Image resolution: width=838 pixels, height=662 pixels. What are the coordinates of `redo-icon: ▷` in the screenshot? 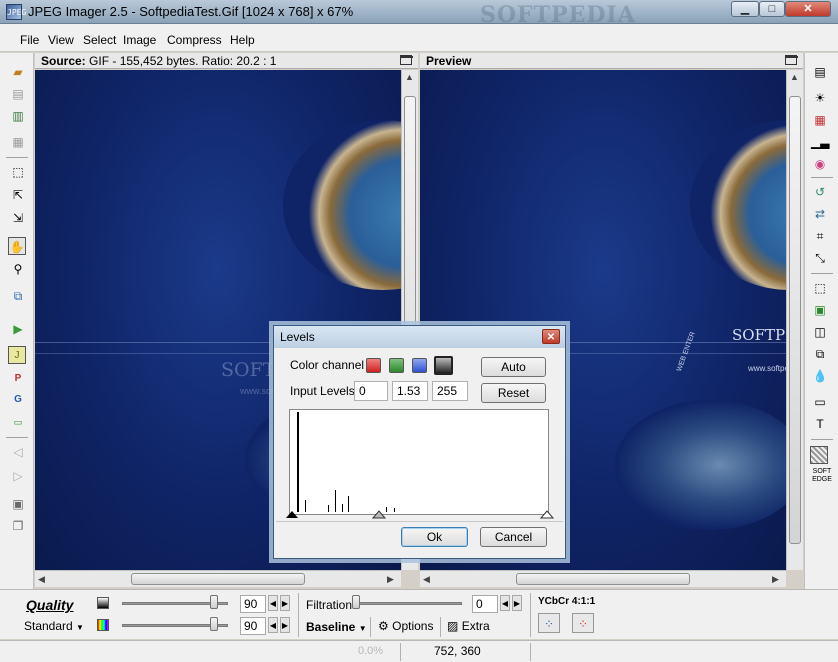 It's located at (18, 476).